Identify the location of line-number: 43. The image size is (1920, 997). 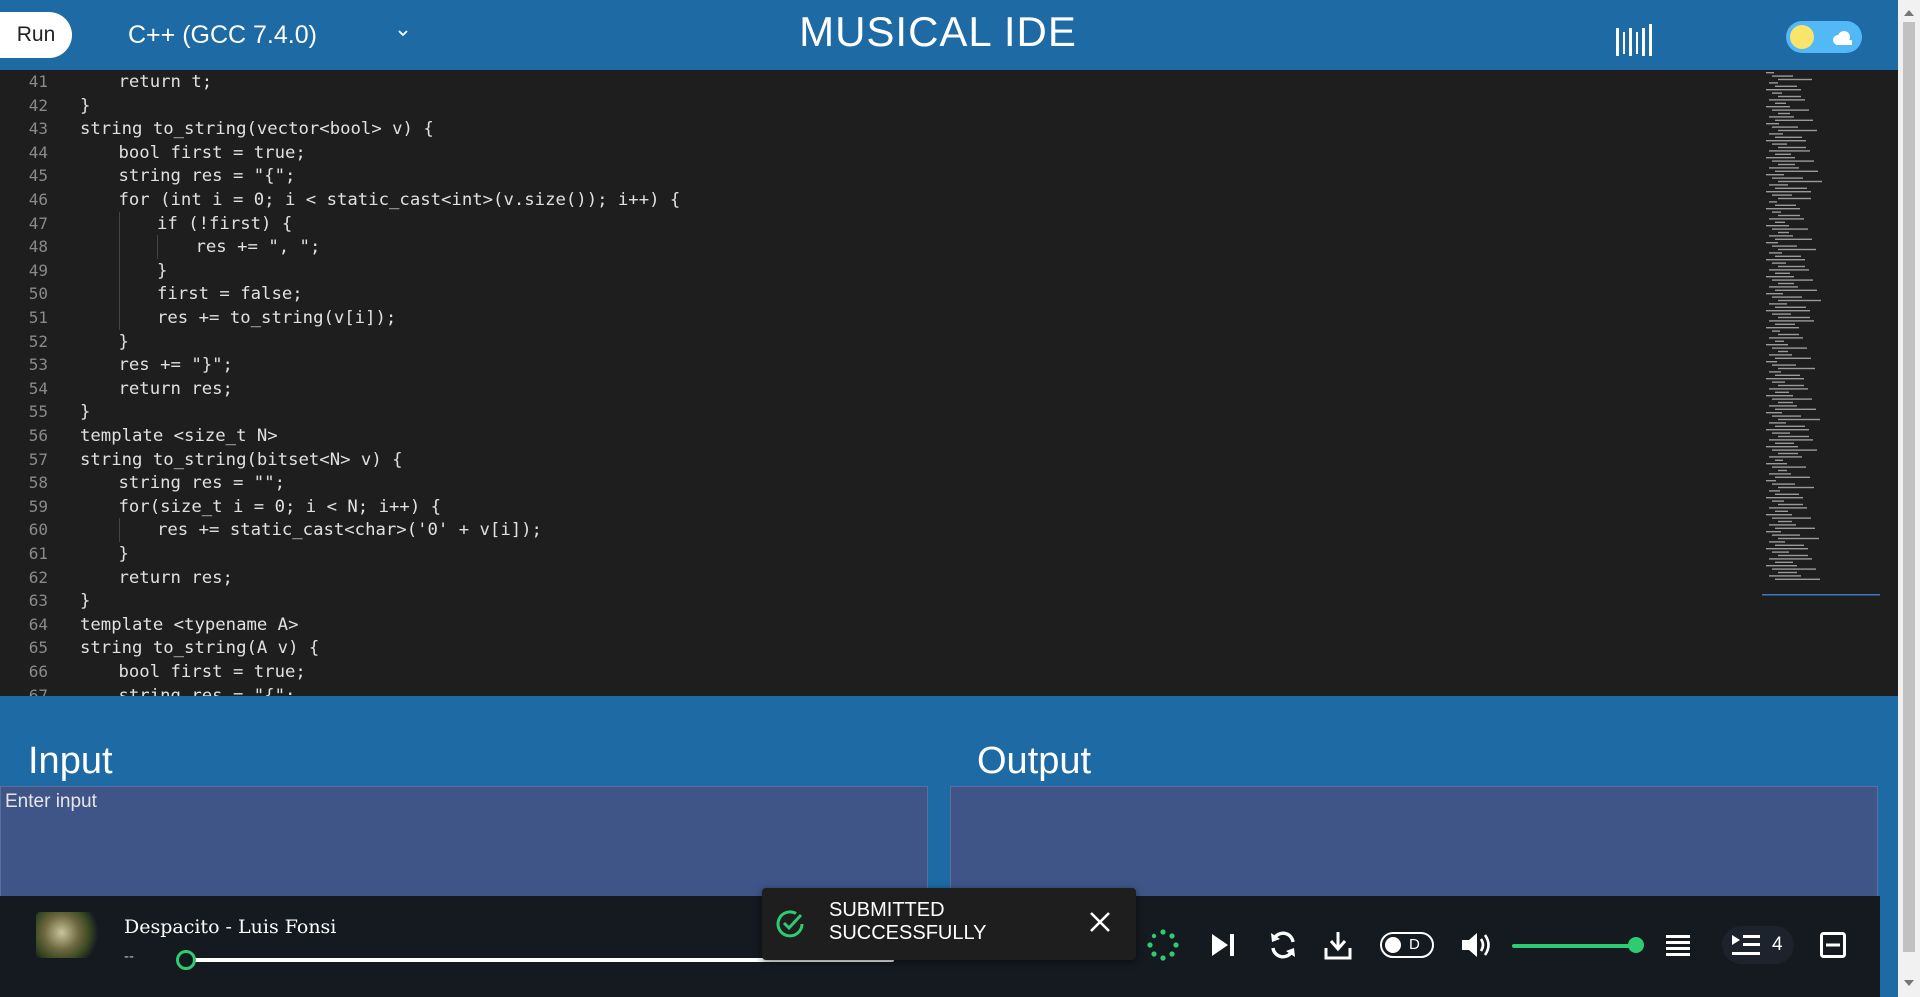
(38, 129).